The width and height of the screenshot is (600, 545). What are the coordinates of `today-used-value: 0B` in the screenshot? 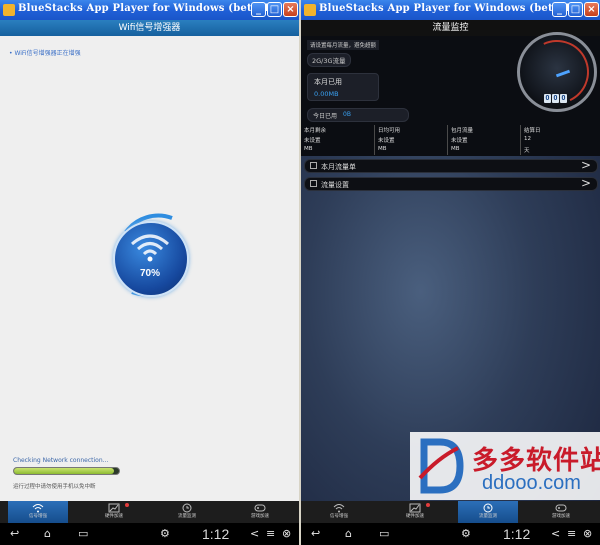 It's located at (347, 114).